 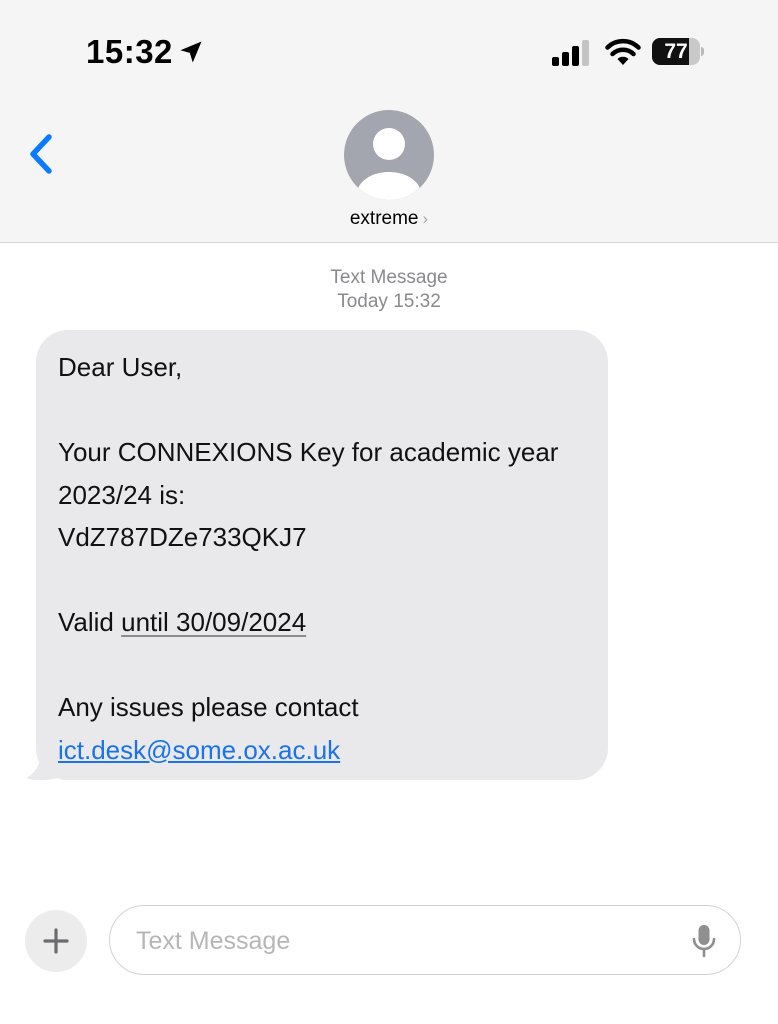 I want to click on message-contact-text: Any issues please contact, so click(x=208, y=707).